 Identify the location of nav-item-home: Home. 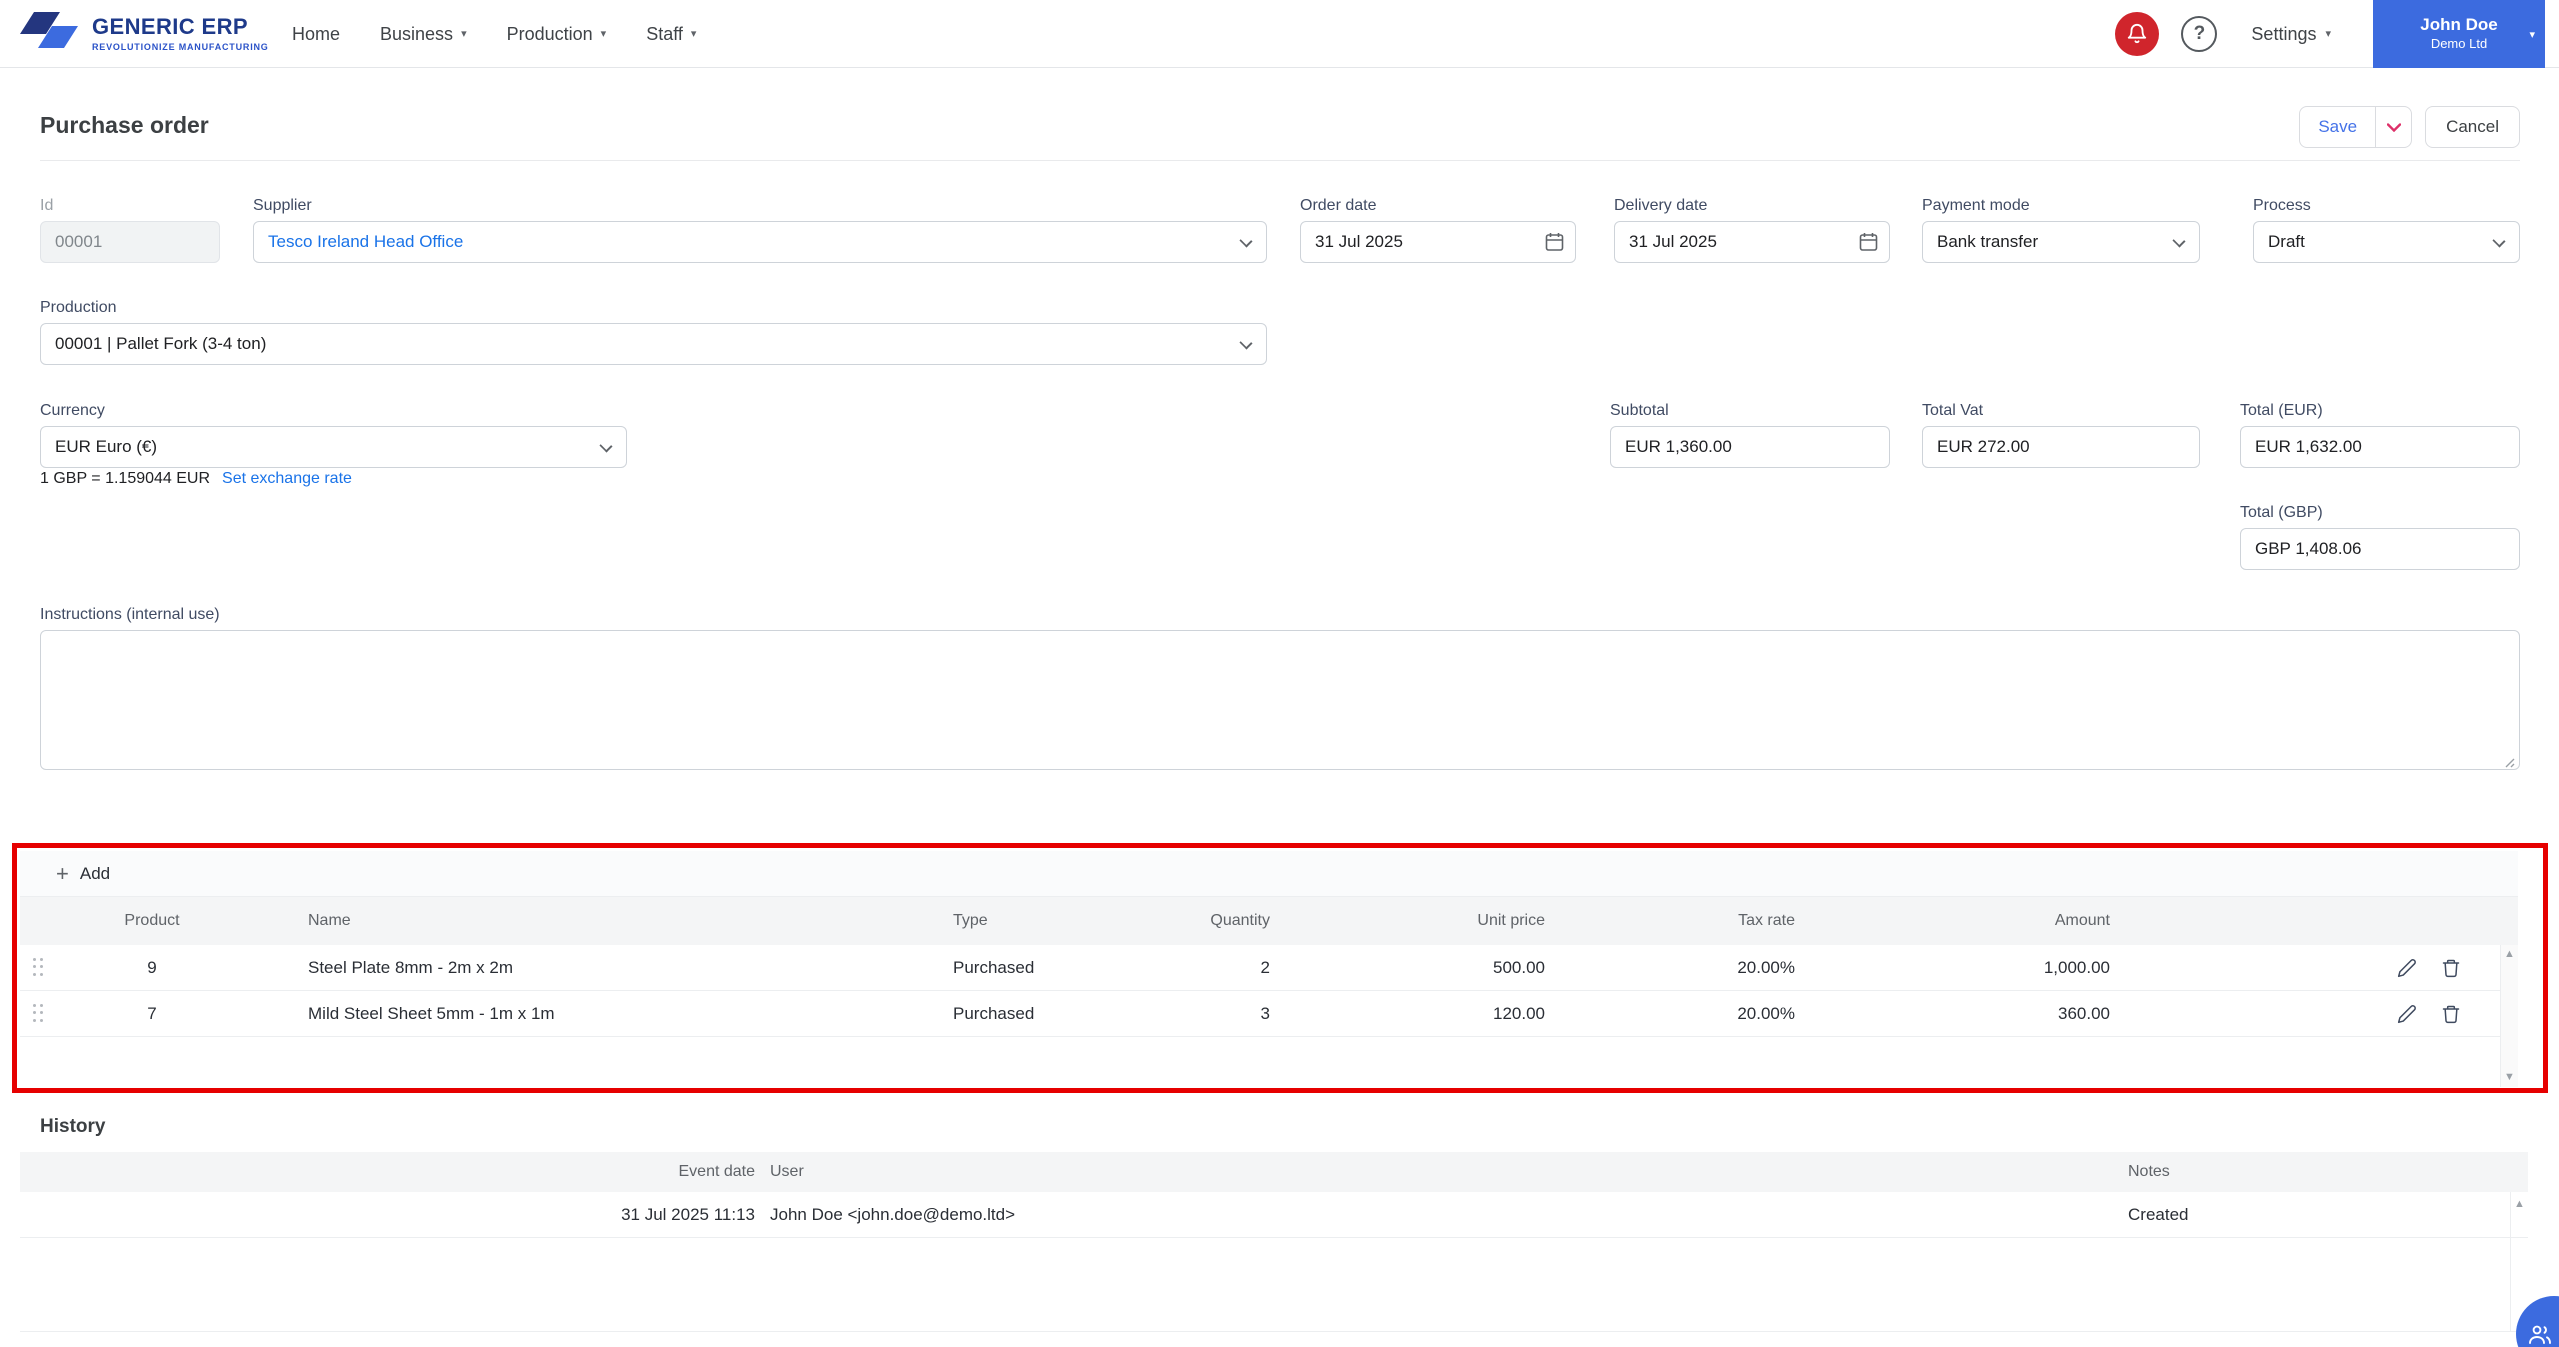
(316, 34).